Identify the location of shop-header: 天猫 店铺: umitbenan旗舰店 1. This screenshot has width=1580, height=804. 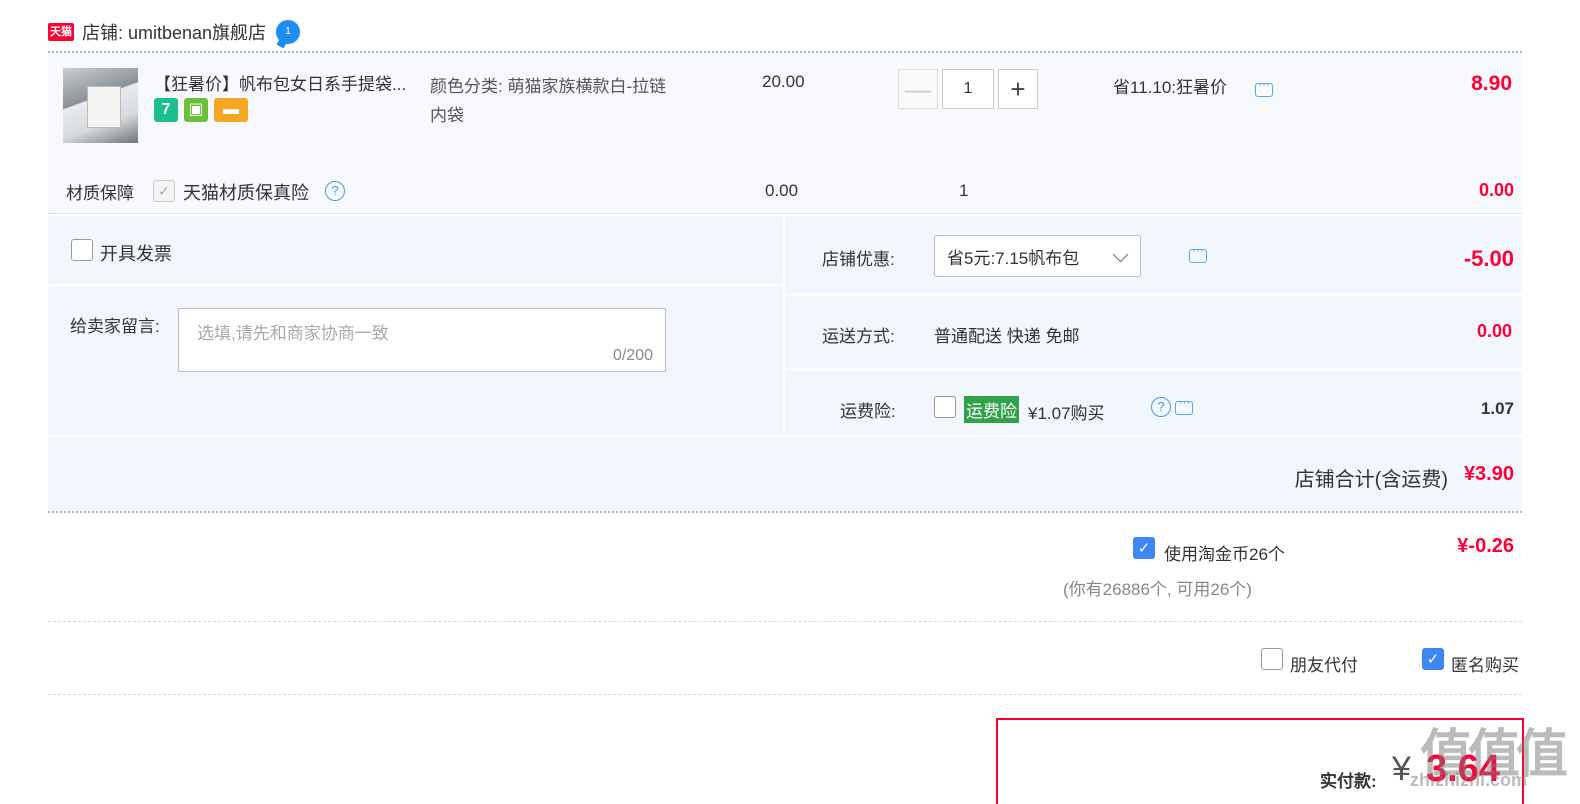
(174, 32).